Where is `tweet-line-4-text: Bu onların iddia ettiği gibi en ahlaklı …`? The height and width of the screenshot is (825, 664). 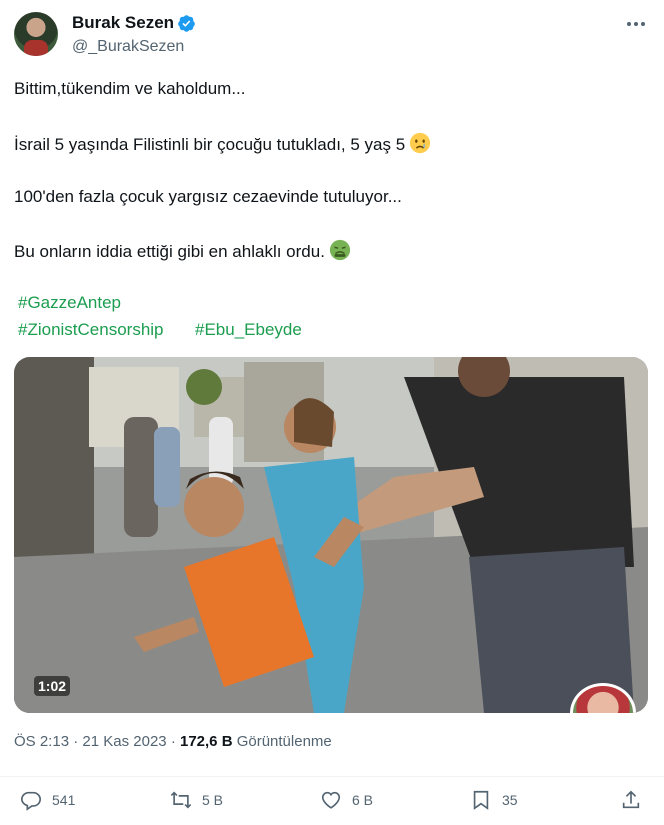
tweet-line-4-text: Bu onların iddia ettiği gibi en ahlaklı … is located at coordinates (169, 251).